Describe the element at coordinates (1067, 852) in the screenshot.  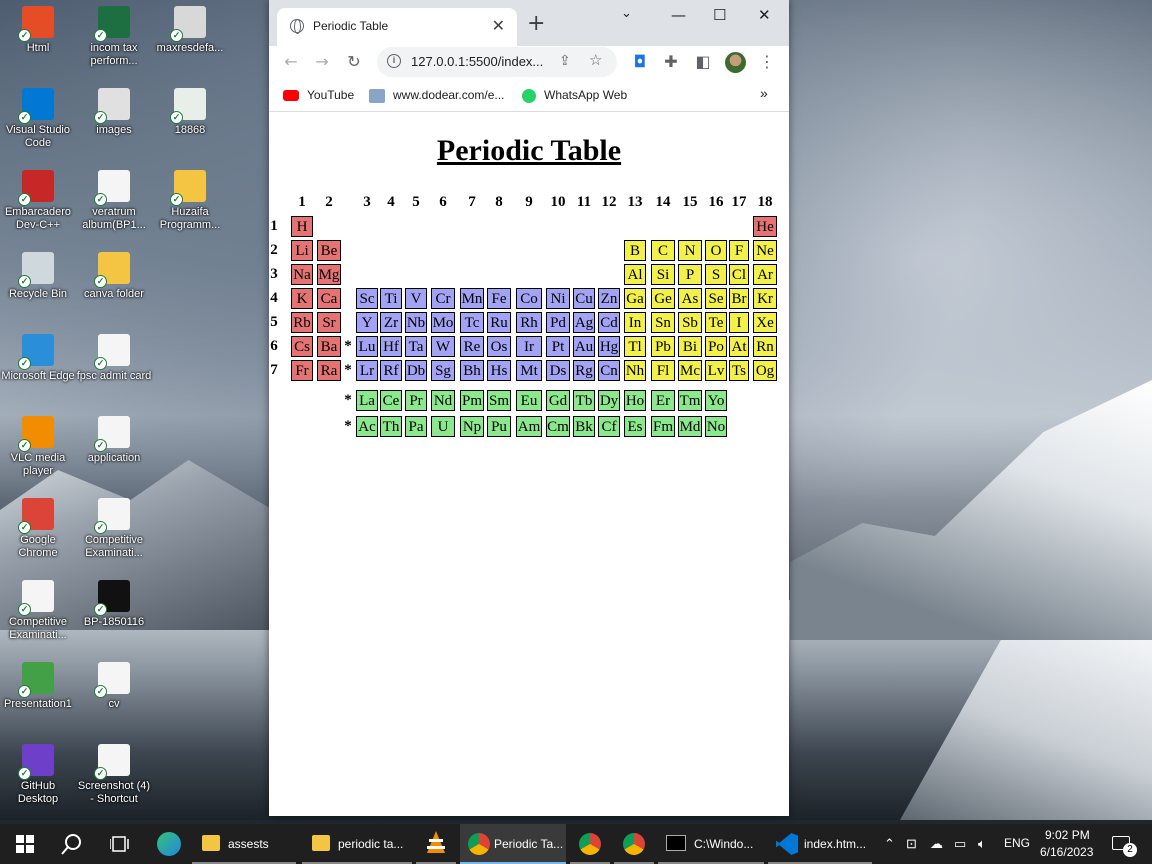
I see `clock-date: 6/16/2023` at that location.